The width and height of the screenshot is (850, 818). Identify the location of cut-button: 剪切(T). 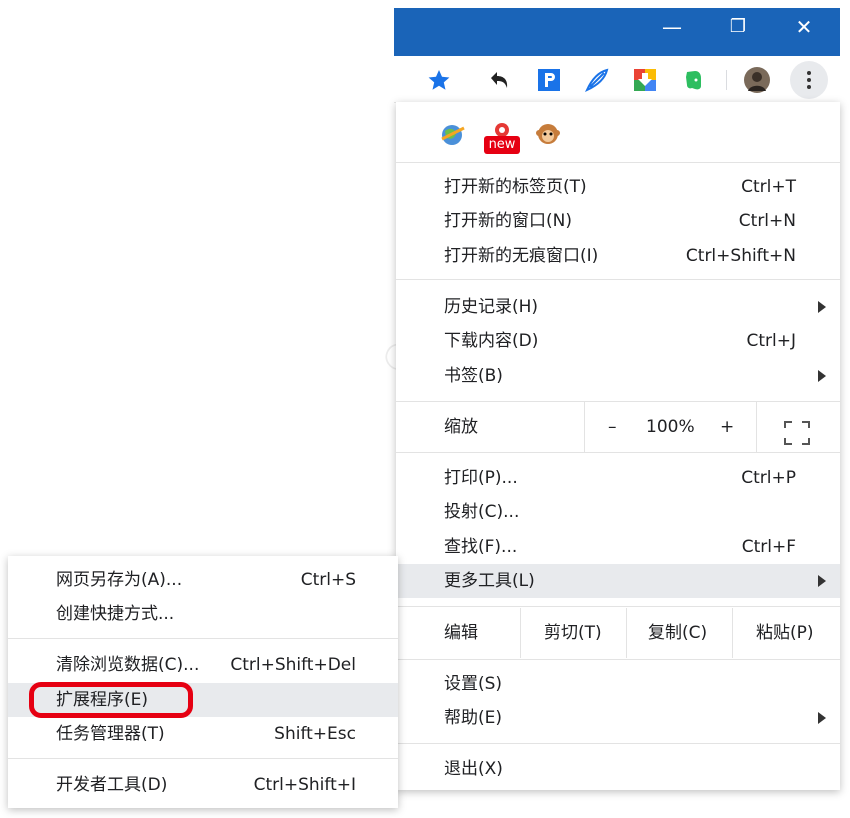
(573, 633).